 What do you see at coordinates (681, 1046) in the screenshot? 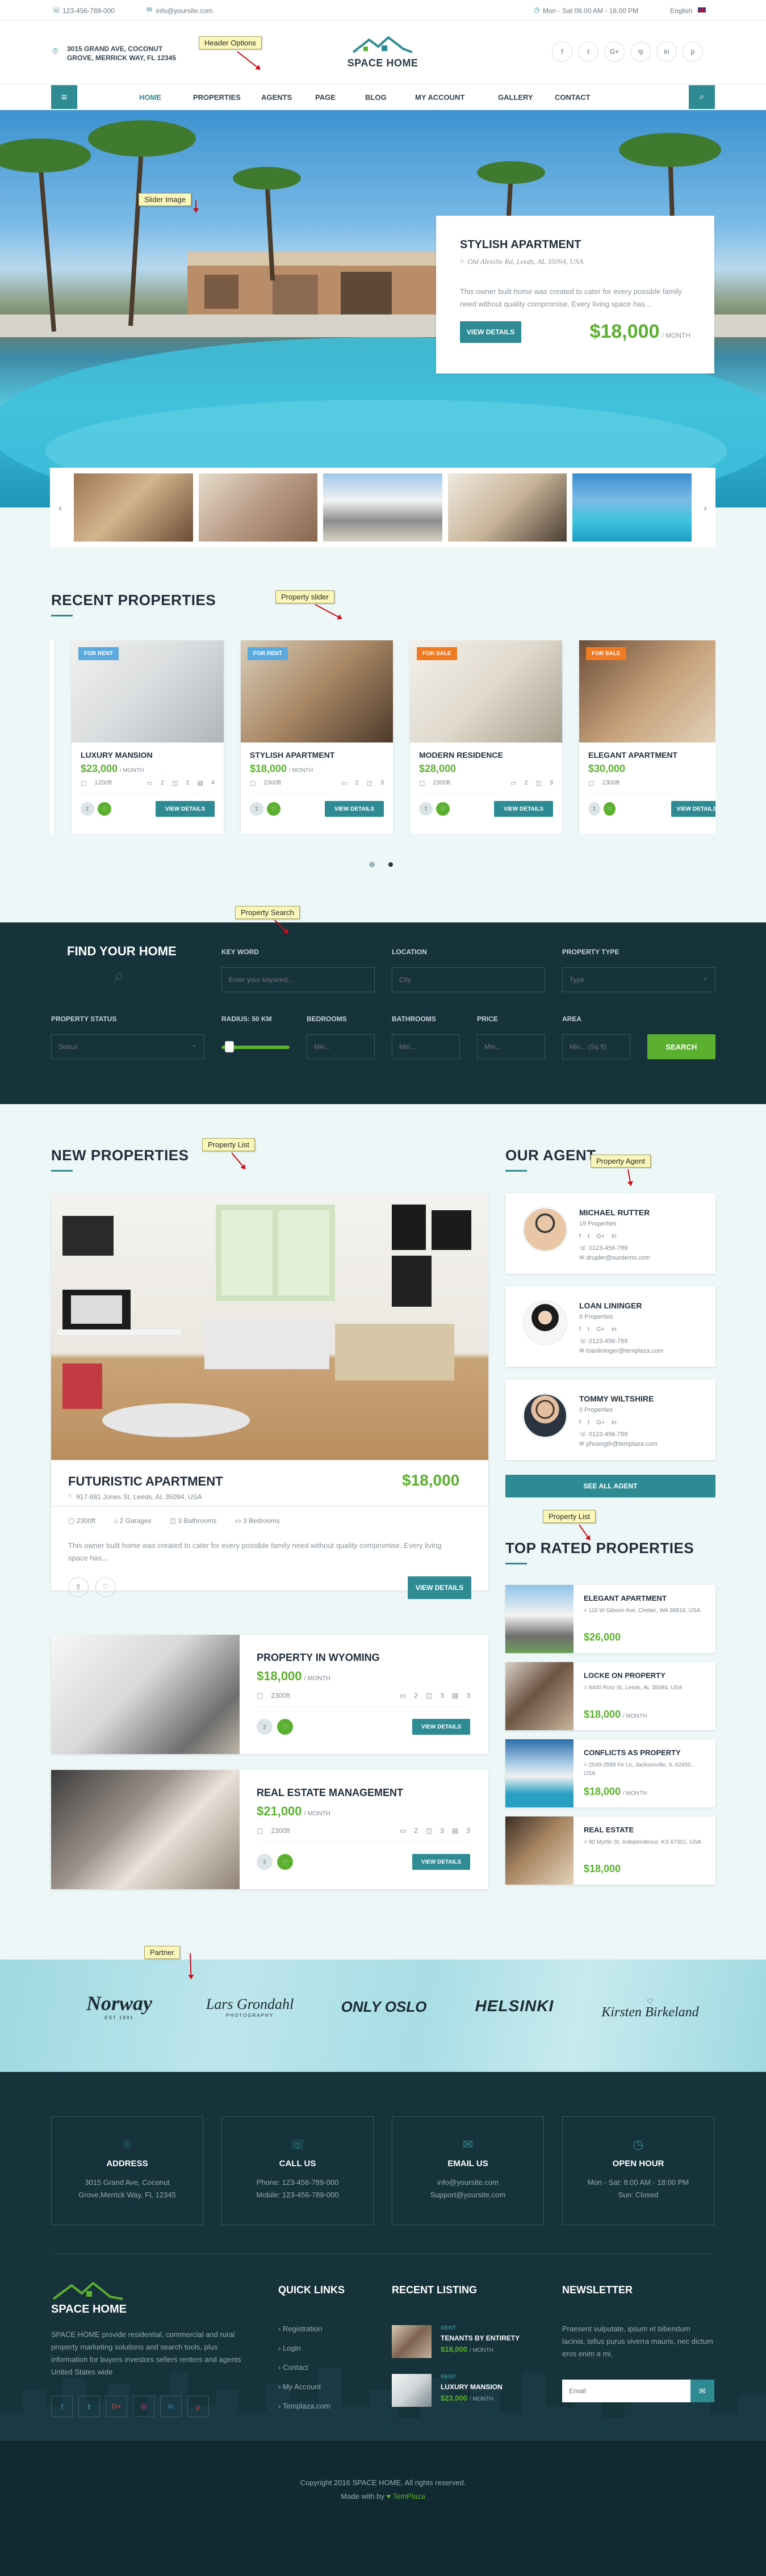
I see `search-button: SEARCH` at bounding box center [681, 1046].